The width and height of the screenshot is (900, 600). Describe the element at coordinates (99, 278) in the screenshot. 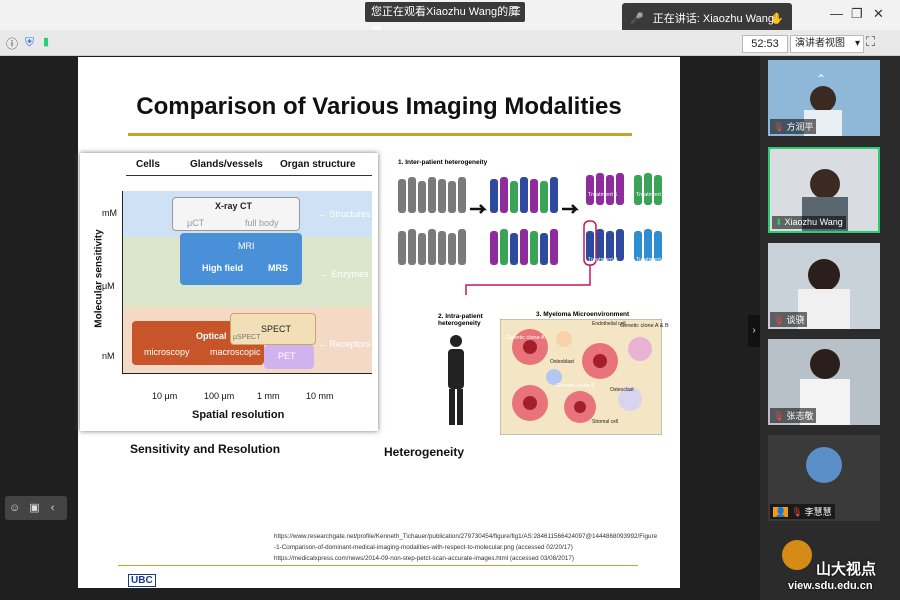

I see `y-axis-label: Molecular sensitivity` at that location.